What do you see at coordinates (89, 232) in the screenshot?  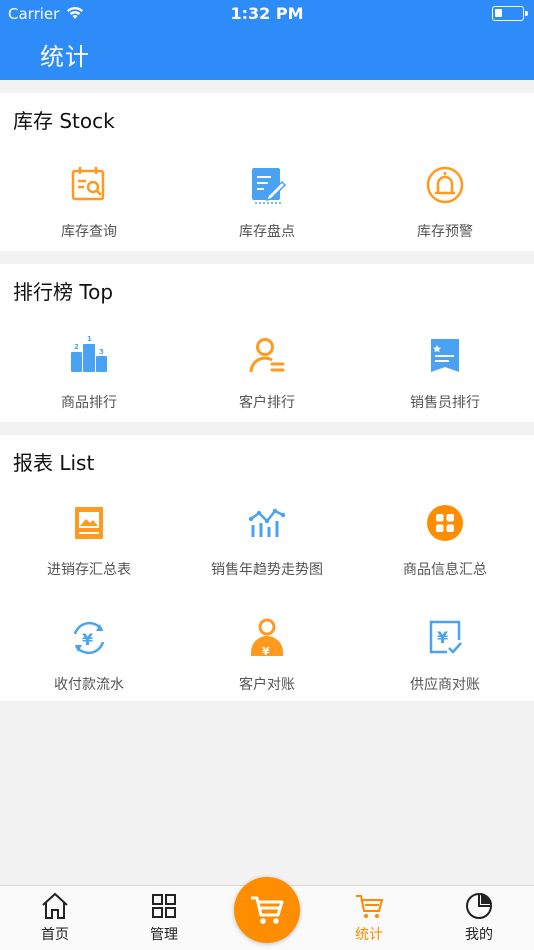 I see `item-label: 库存查询` at bounding box center [89, 232].